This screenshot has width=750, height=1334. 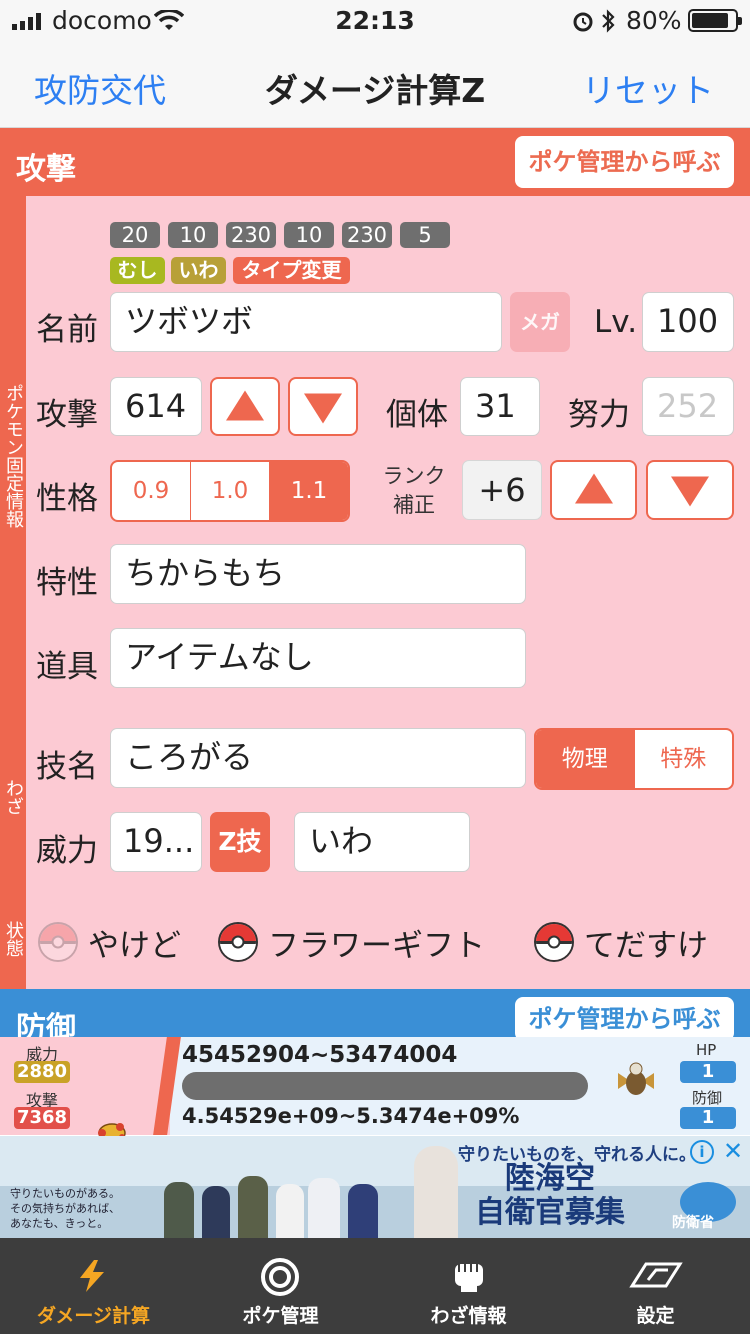 What do you see at coordinates (706, 1050) in the screenshot?
I see `result-hp-label: HP` at bounding box center [706, 1050].